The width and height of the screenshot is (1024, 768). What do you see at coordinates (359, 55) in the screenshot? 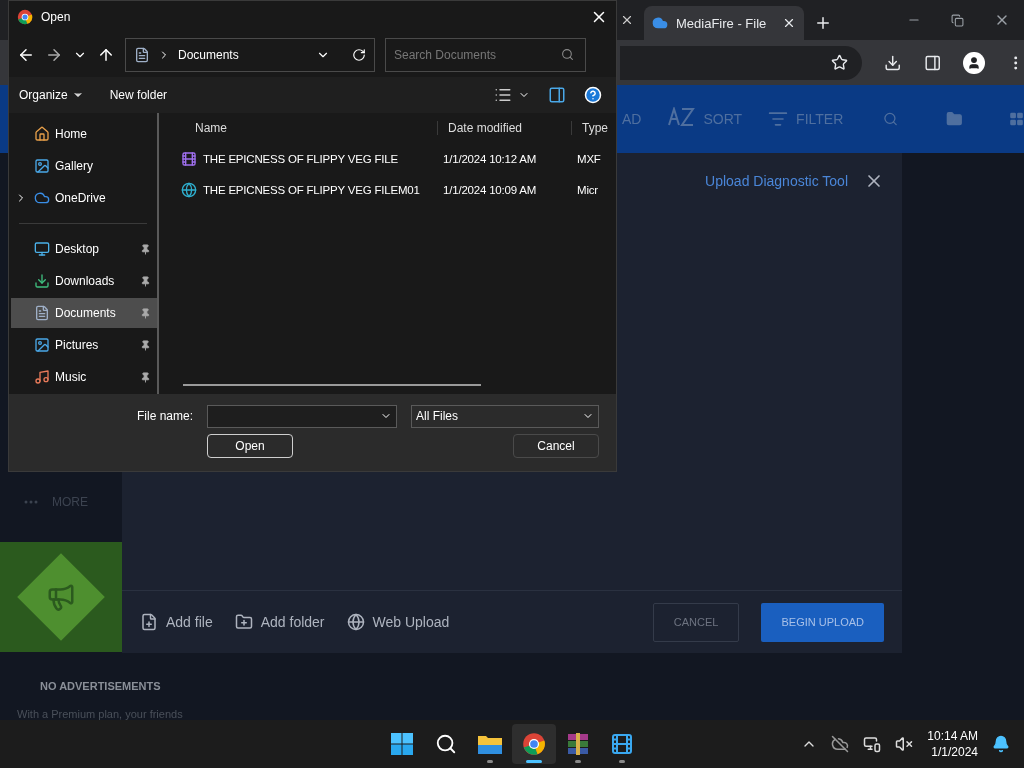
I see `refresh-icon` at bounding box center [359, 55].